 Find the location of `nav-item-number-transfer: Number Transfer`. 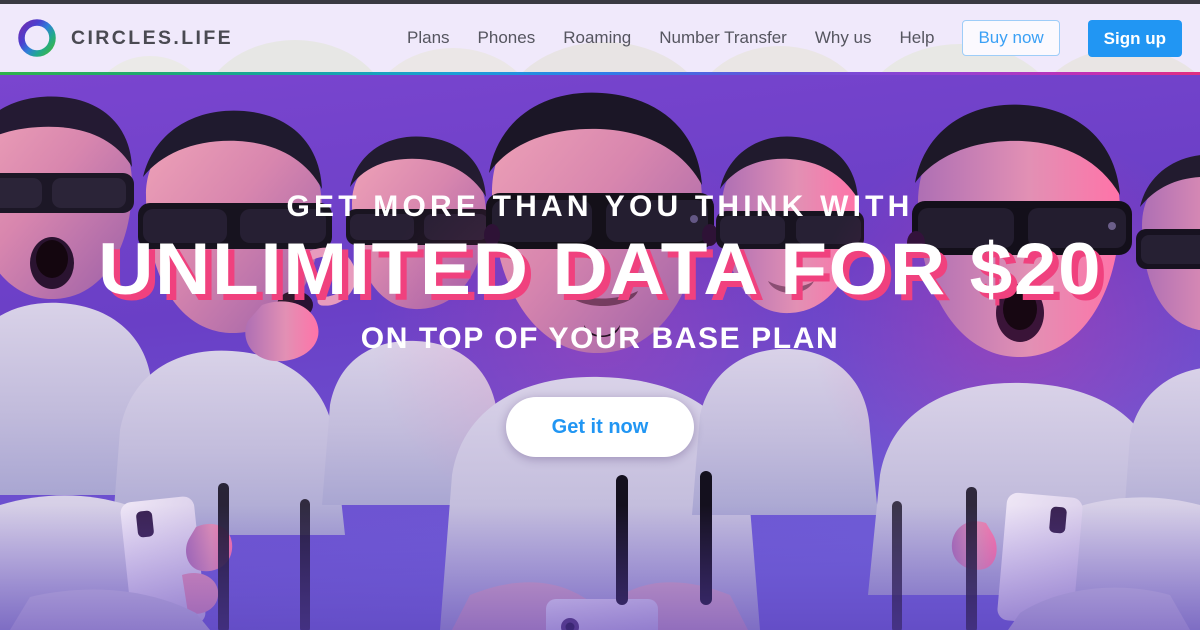

nav-item-number-transfer: Number Transfer is located at coordinates (723, 38).